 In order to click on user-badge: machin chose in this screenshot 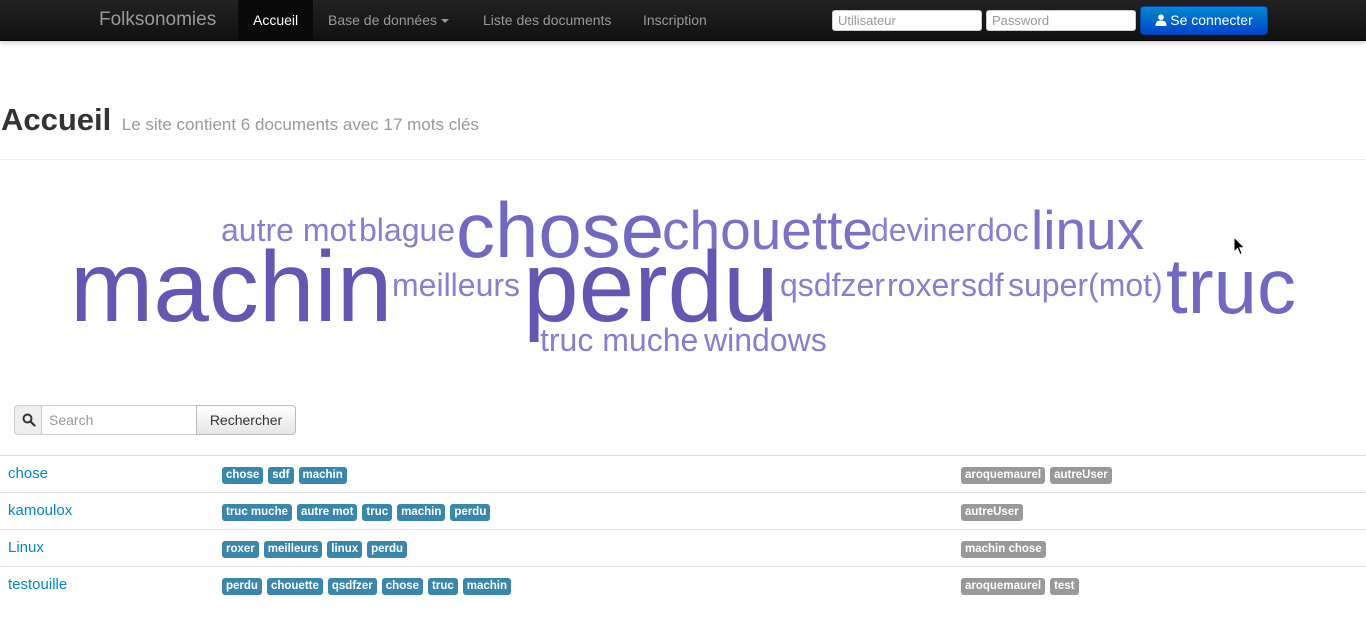, I will do `click(1003, 549)`.